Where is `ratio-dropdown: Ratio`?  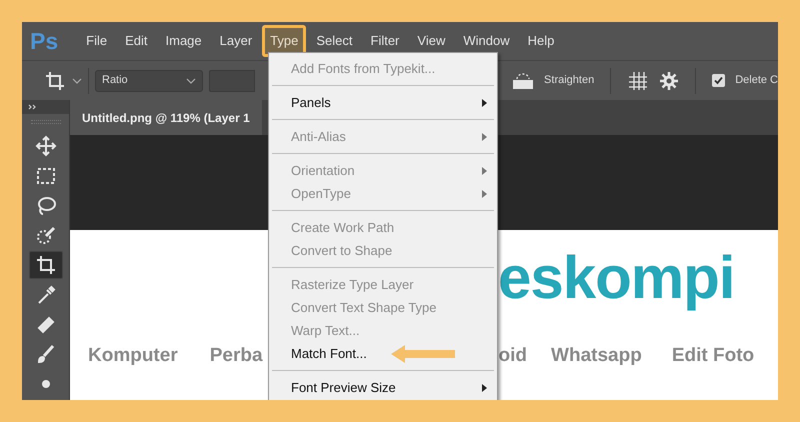 ratio-dropdown: Ratio is located at coordinates (149, 81).